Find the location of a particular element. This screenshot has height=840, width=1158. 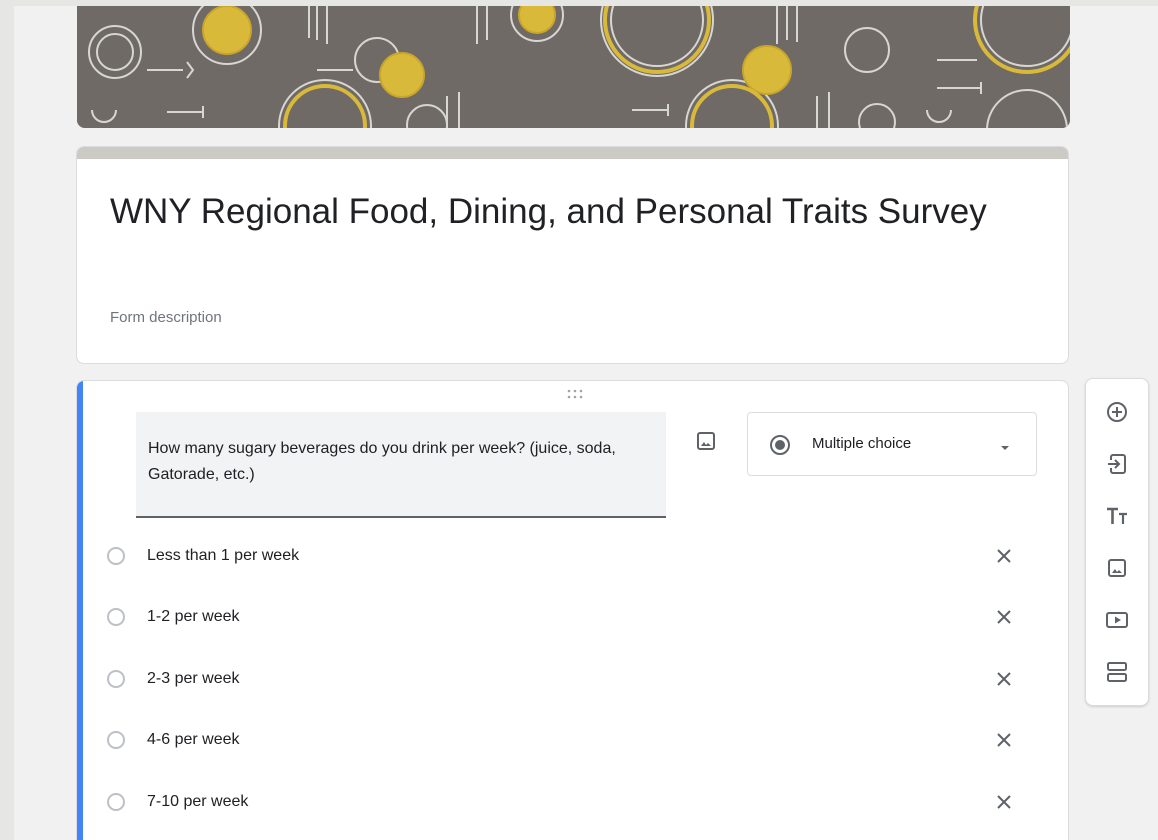

add-question-icon is located at coordinates (1117, 412).